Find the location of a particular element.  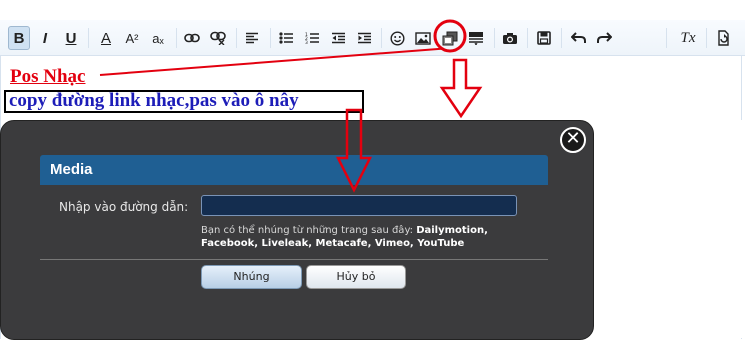

annotation-arrow-right is located at coordinates (461, 88).